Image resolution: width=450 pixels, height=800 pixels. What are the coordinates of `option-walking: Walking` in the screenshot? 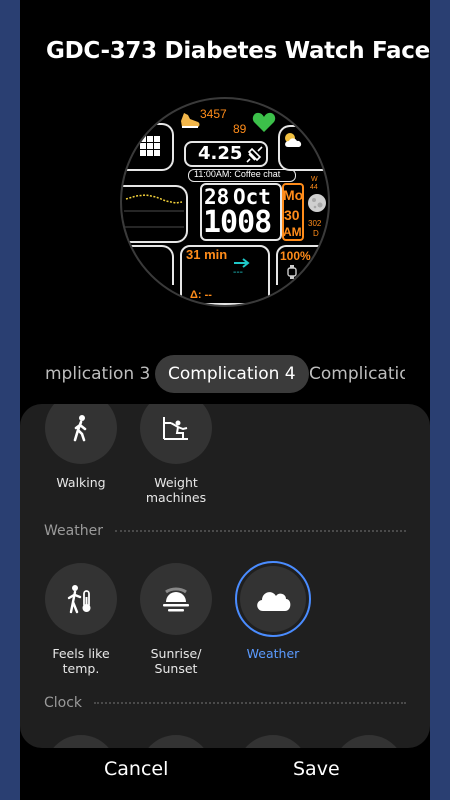 It's located at (81, 447).